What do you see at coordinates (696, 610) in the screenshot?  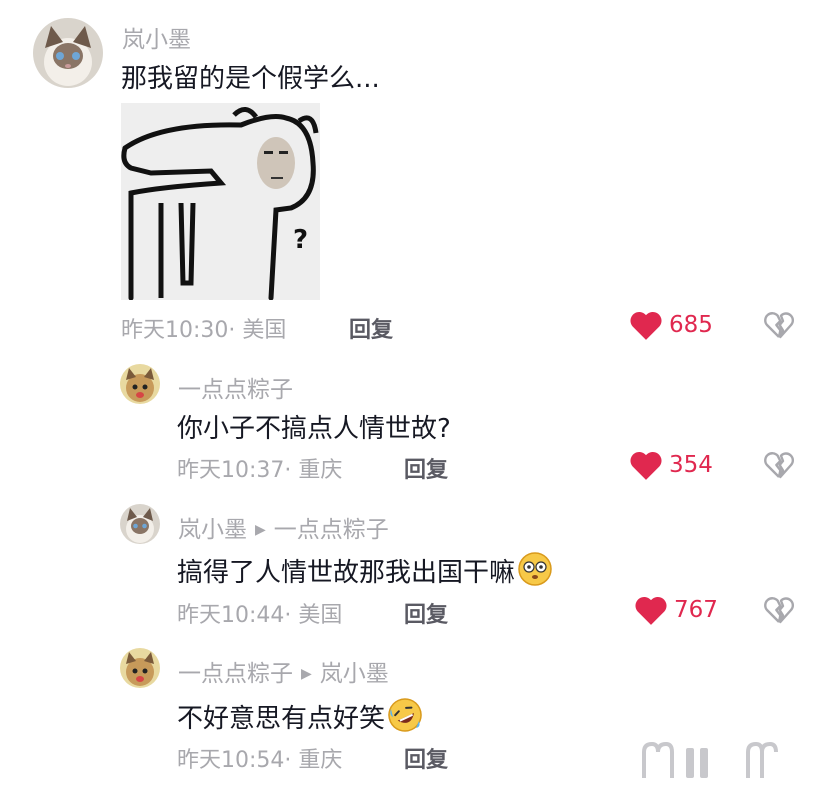 I see `like-count: 767` at bounding box center [696, 610].